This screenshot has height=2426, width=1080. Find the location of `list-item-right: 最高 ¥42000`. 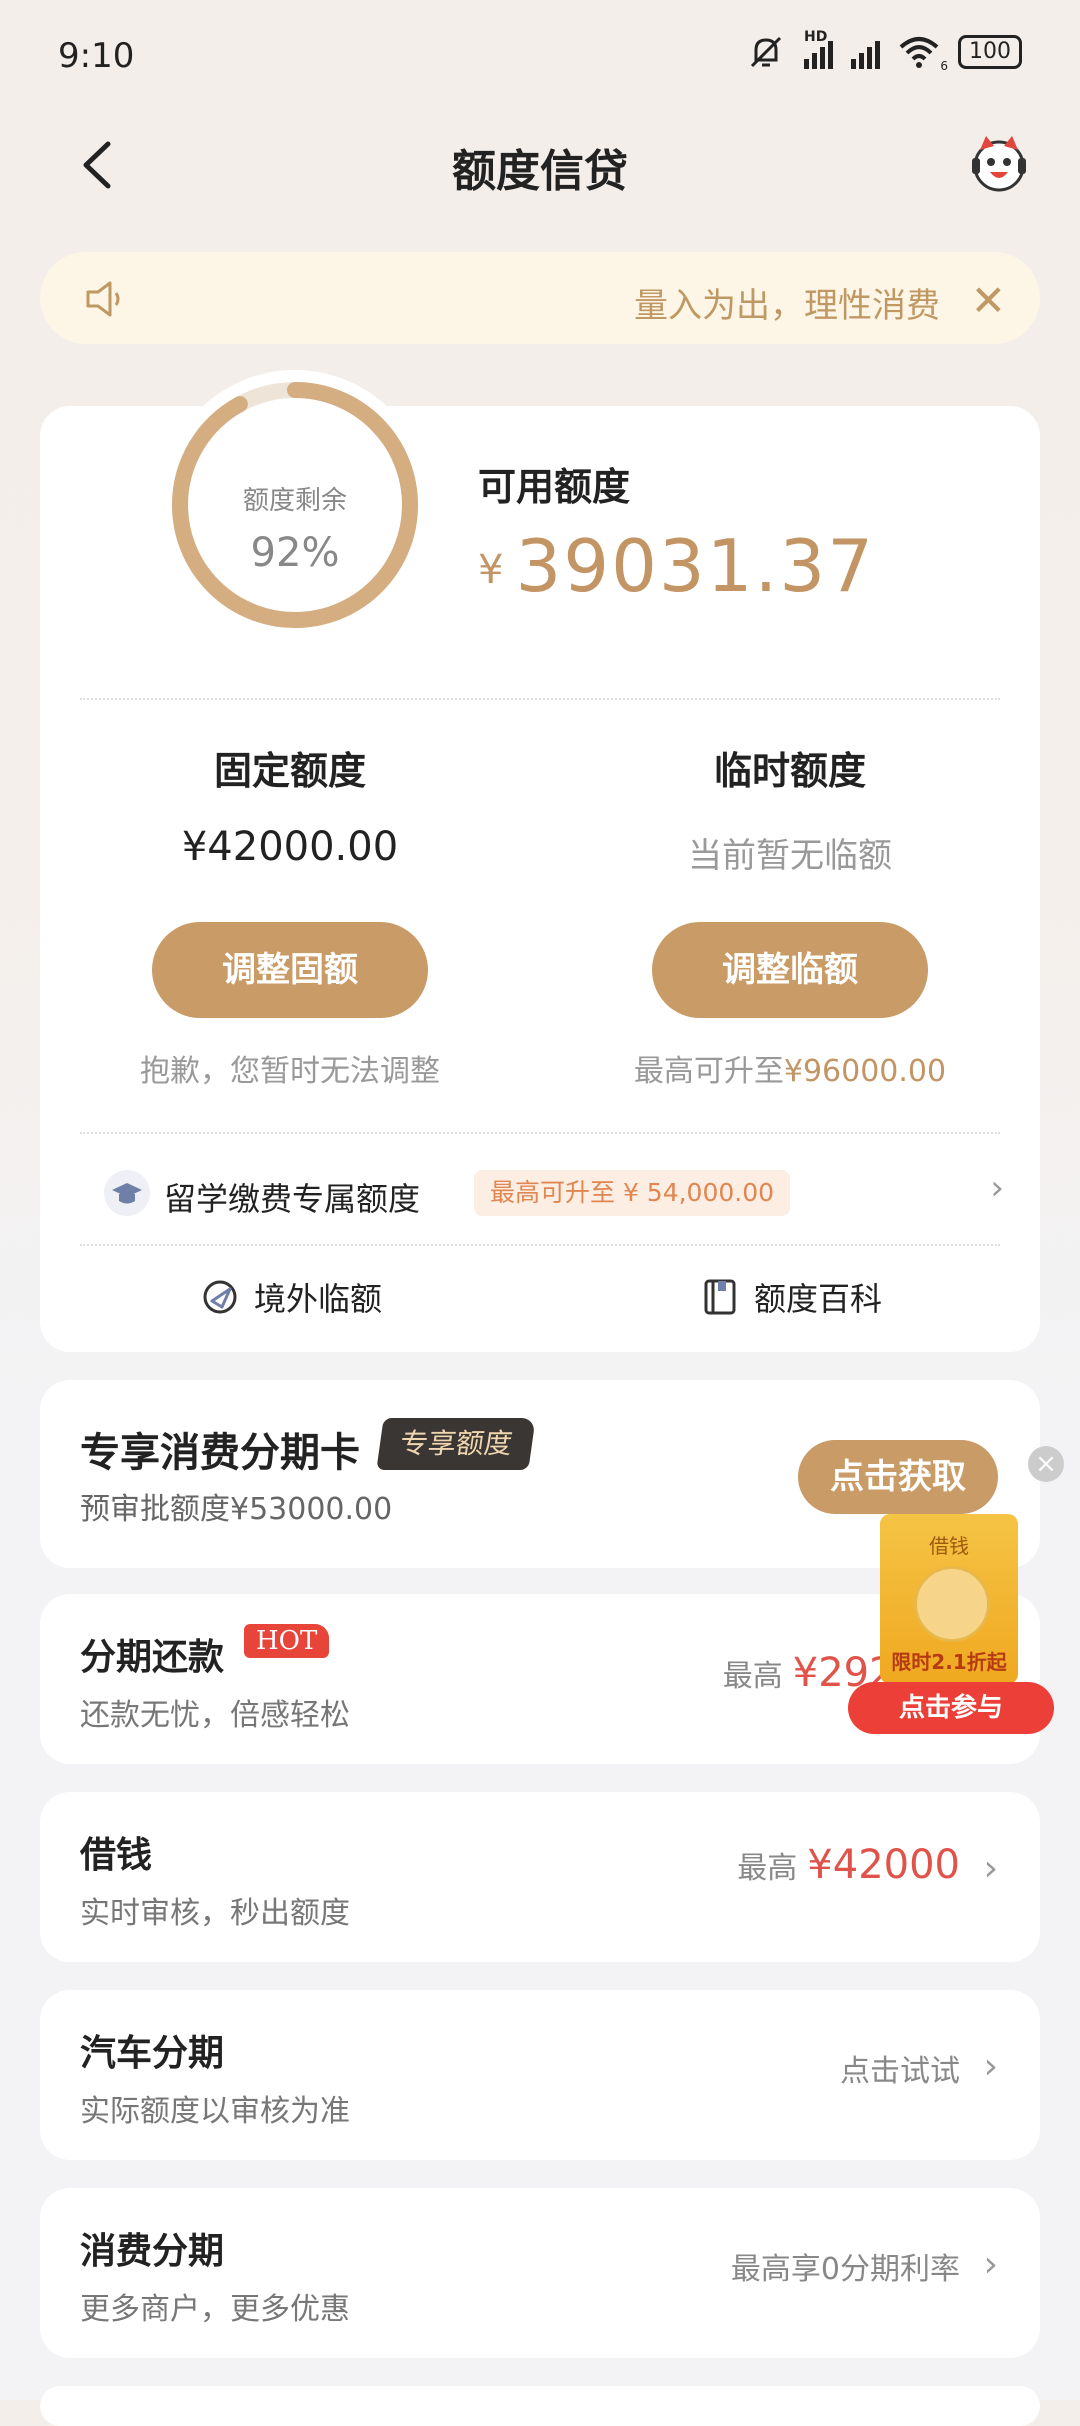

list-item-right: 最高 ¥42000 is located at coordinates (848, 1865).